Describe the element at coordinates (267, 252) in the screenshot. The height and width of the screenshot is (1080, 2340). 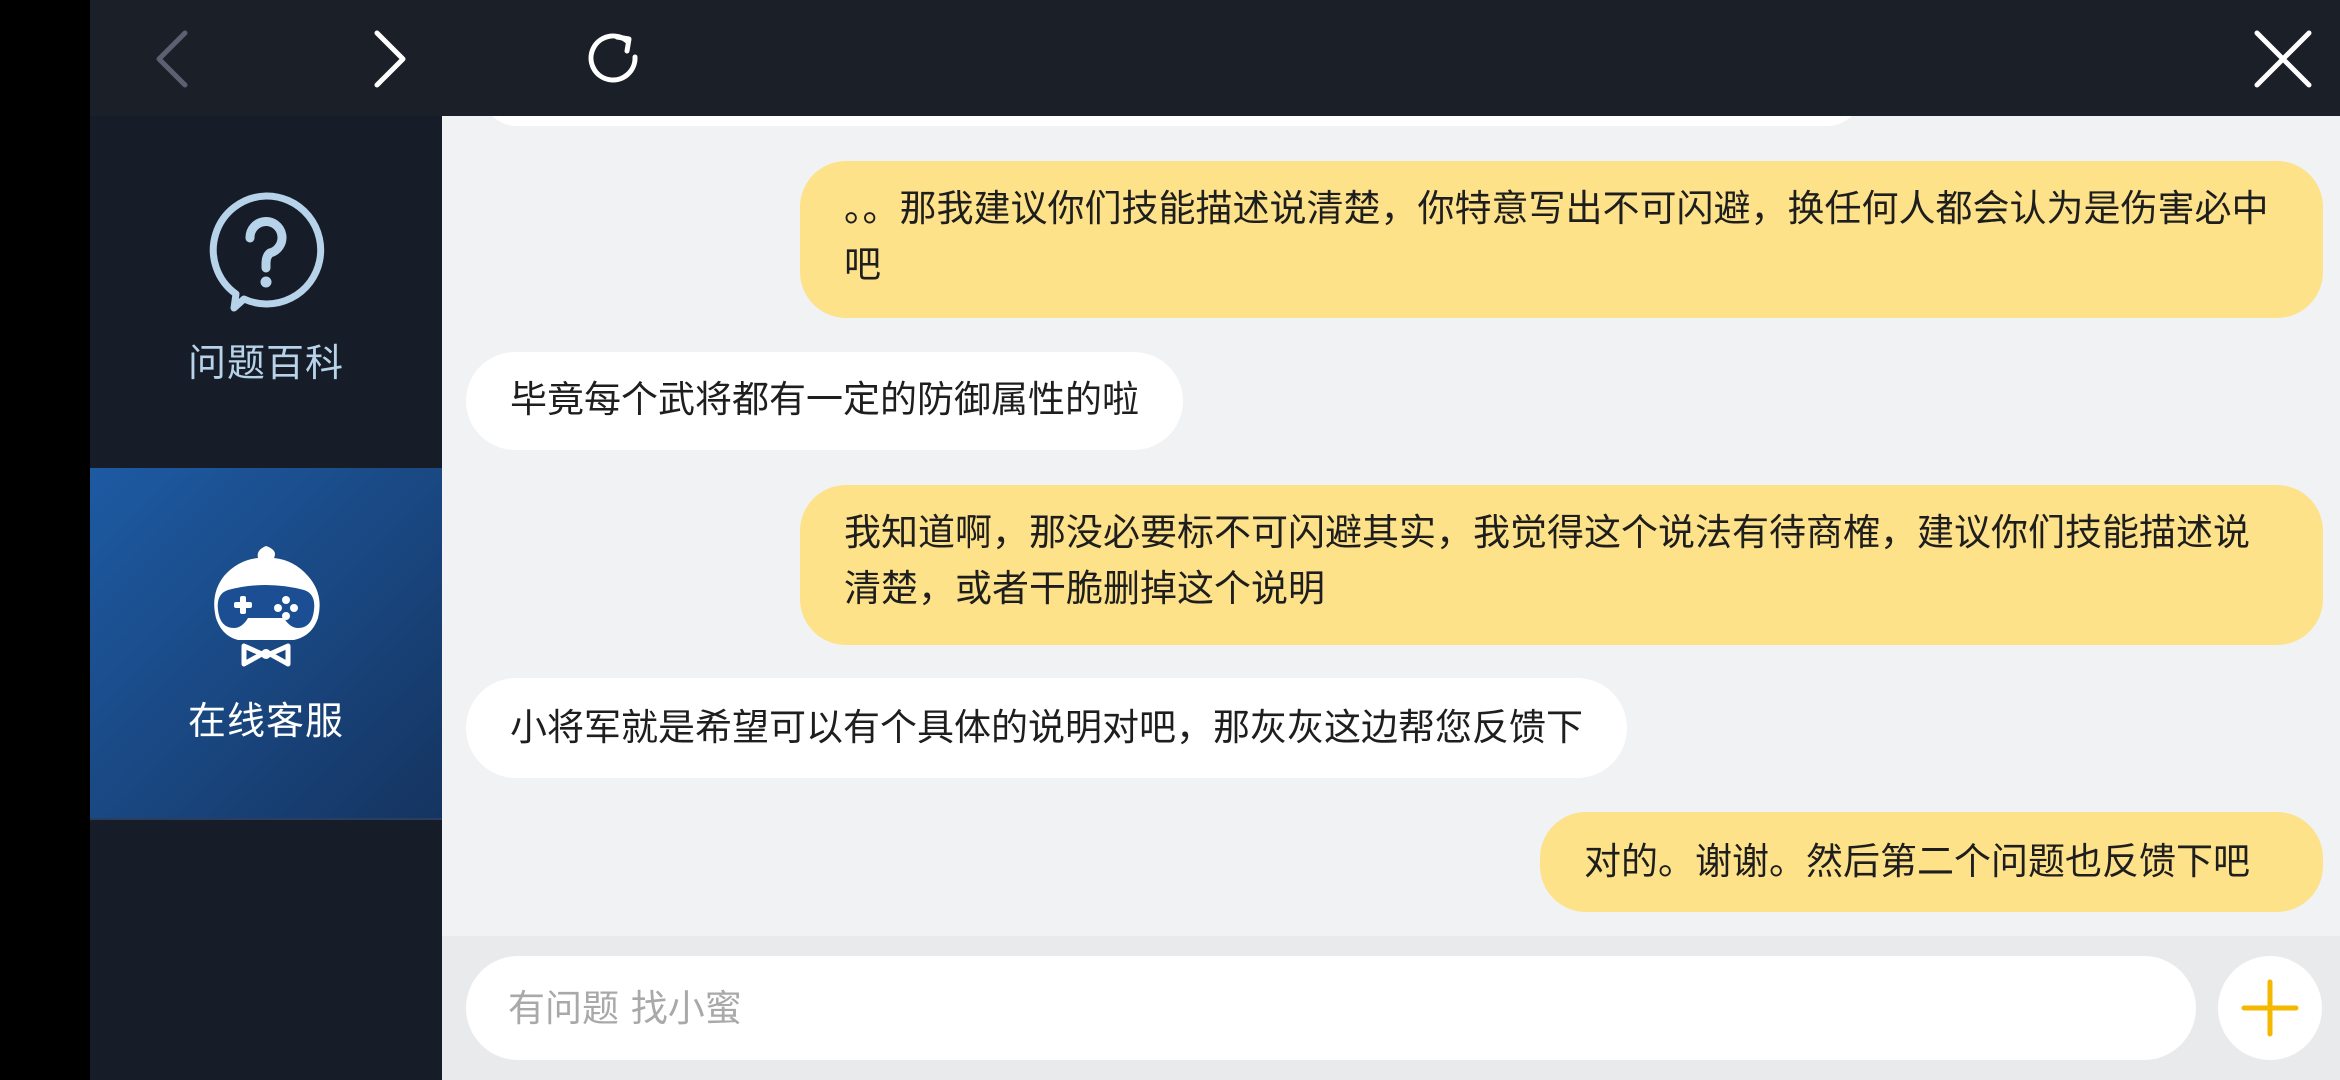
I see `question-icon` at that location.